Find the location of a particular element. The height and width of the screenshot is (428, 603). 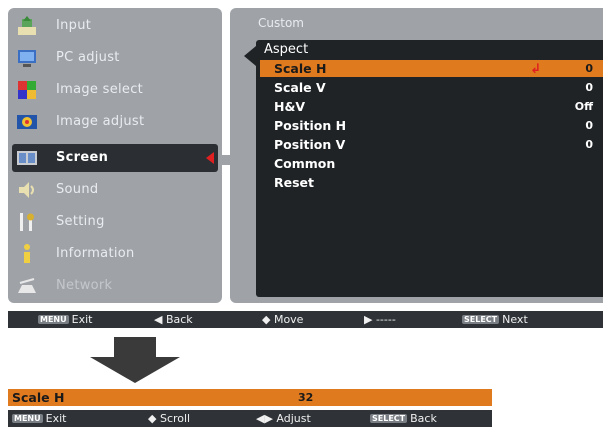

menu-item-label: Image adjust is located at coordinates (100, 121).